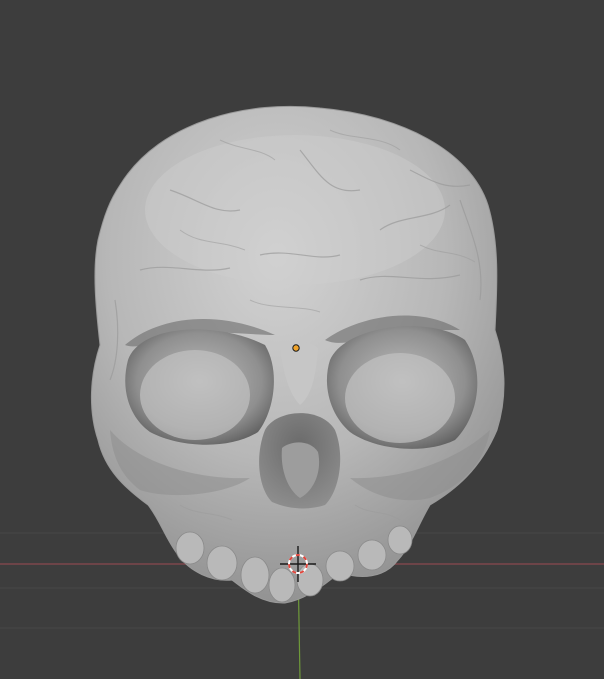 The height and width of the screenshot is (679, 604). I want to click on object-origin-dot, so click(296, 348).